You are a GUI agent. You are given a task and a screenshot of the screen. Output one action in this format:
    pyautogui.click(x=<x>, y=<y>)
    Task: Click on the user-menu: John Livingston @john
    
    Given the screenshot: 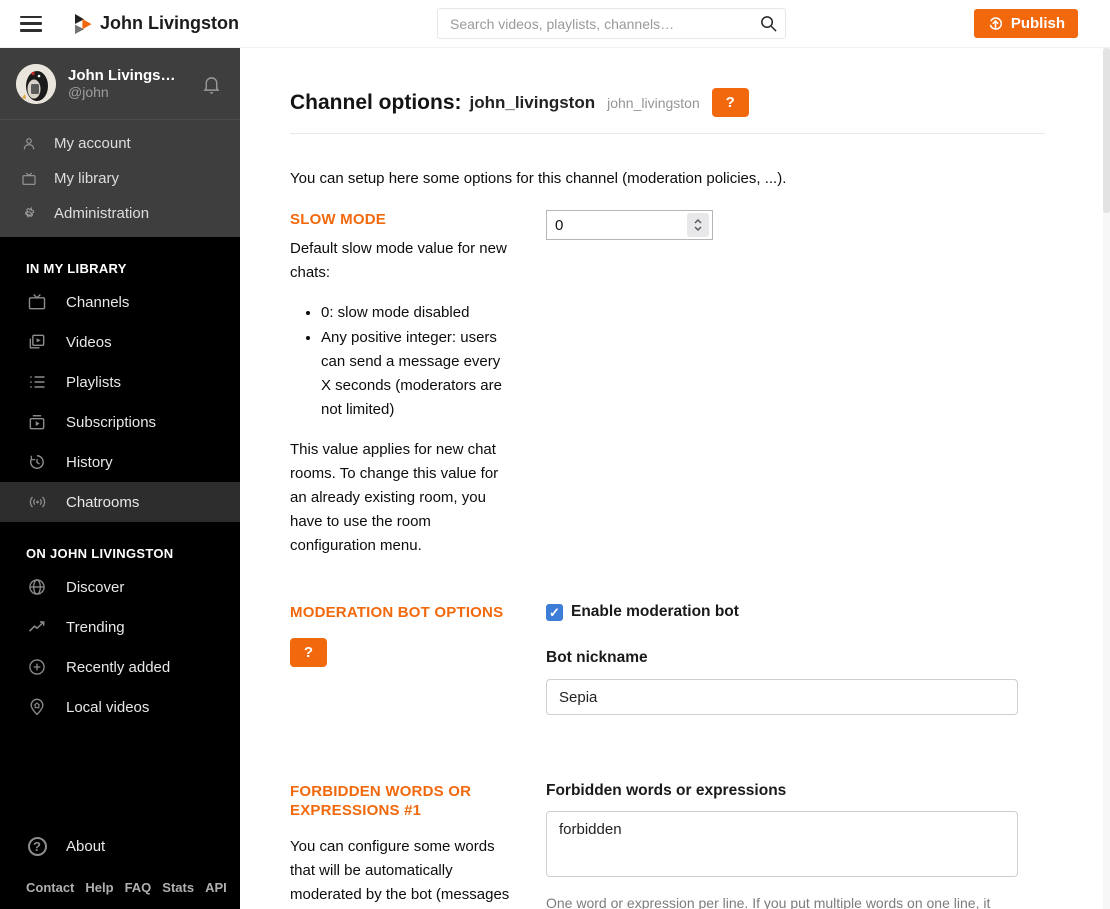 What is the action you would take?
    pyautogui.click(x=120, y=84)
    